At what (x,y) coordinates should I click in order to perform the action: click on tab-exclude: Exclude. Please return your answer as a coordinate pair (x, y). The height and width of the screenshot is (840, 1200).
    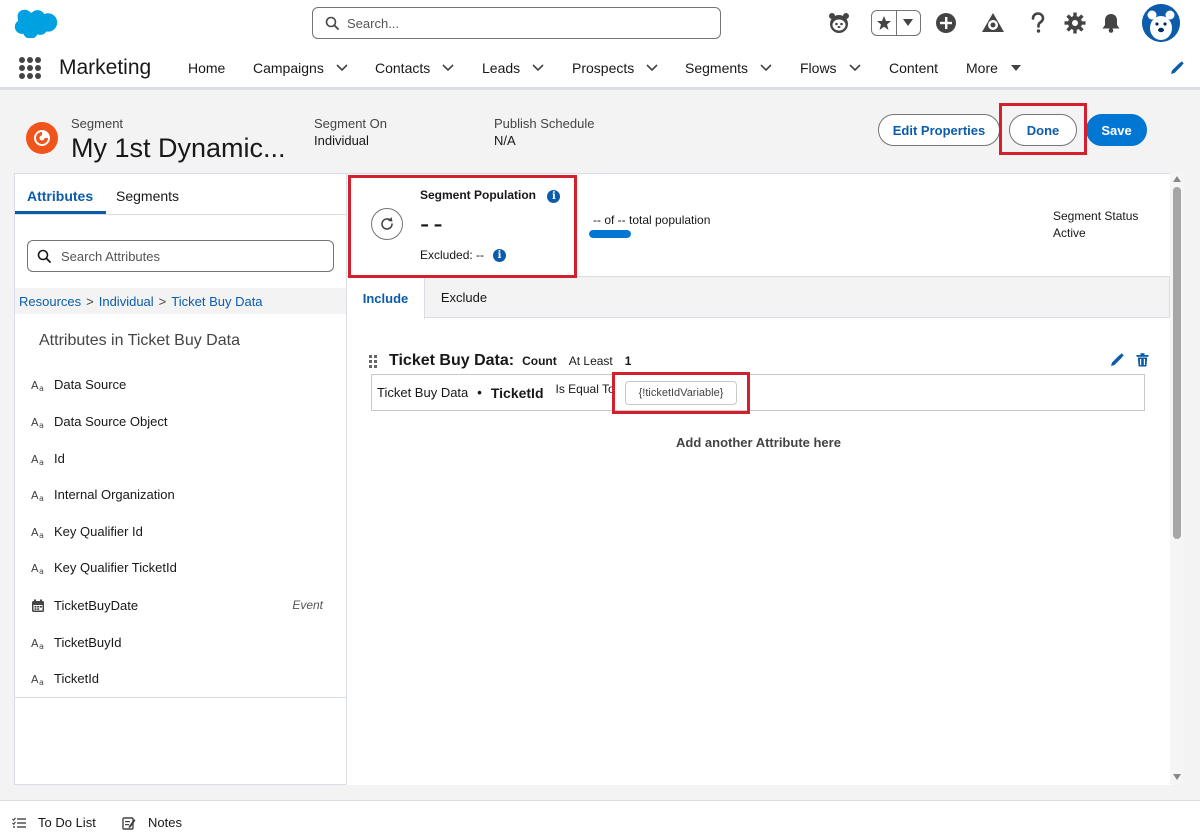
    Looking at the image, I should click on (464, 297).